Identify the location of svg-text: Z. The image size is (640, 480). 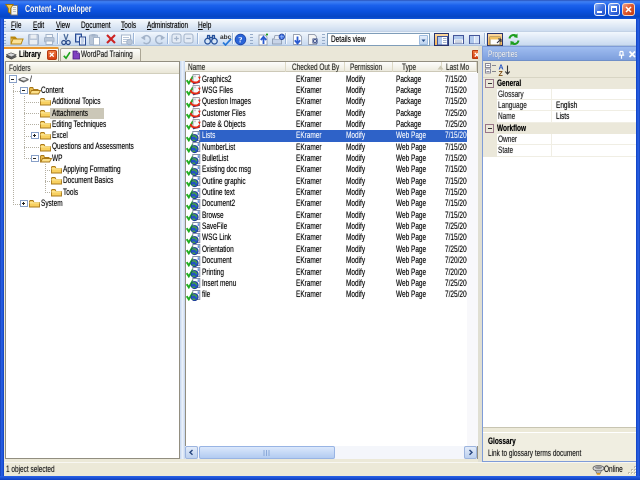
(500, 73).